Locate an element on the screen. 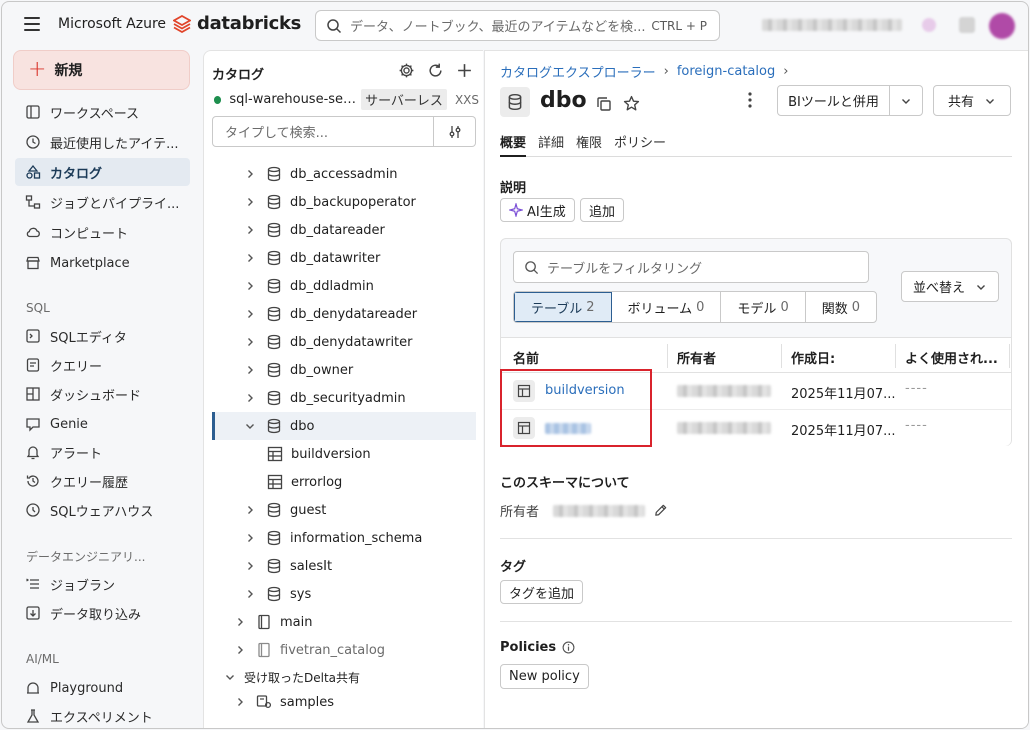  refresh-icon is located at coordinates (435, 70).